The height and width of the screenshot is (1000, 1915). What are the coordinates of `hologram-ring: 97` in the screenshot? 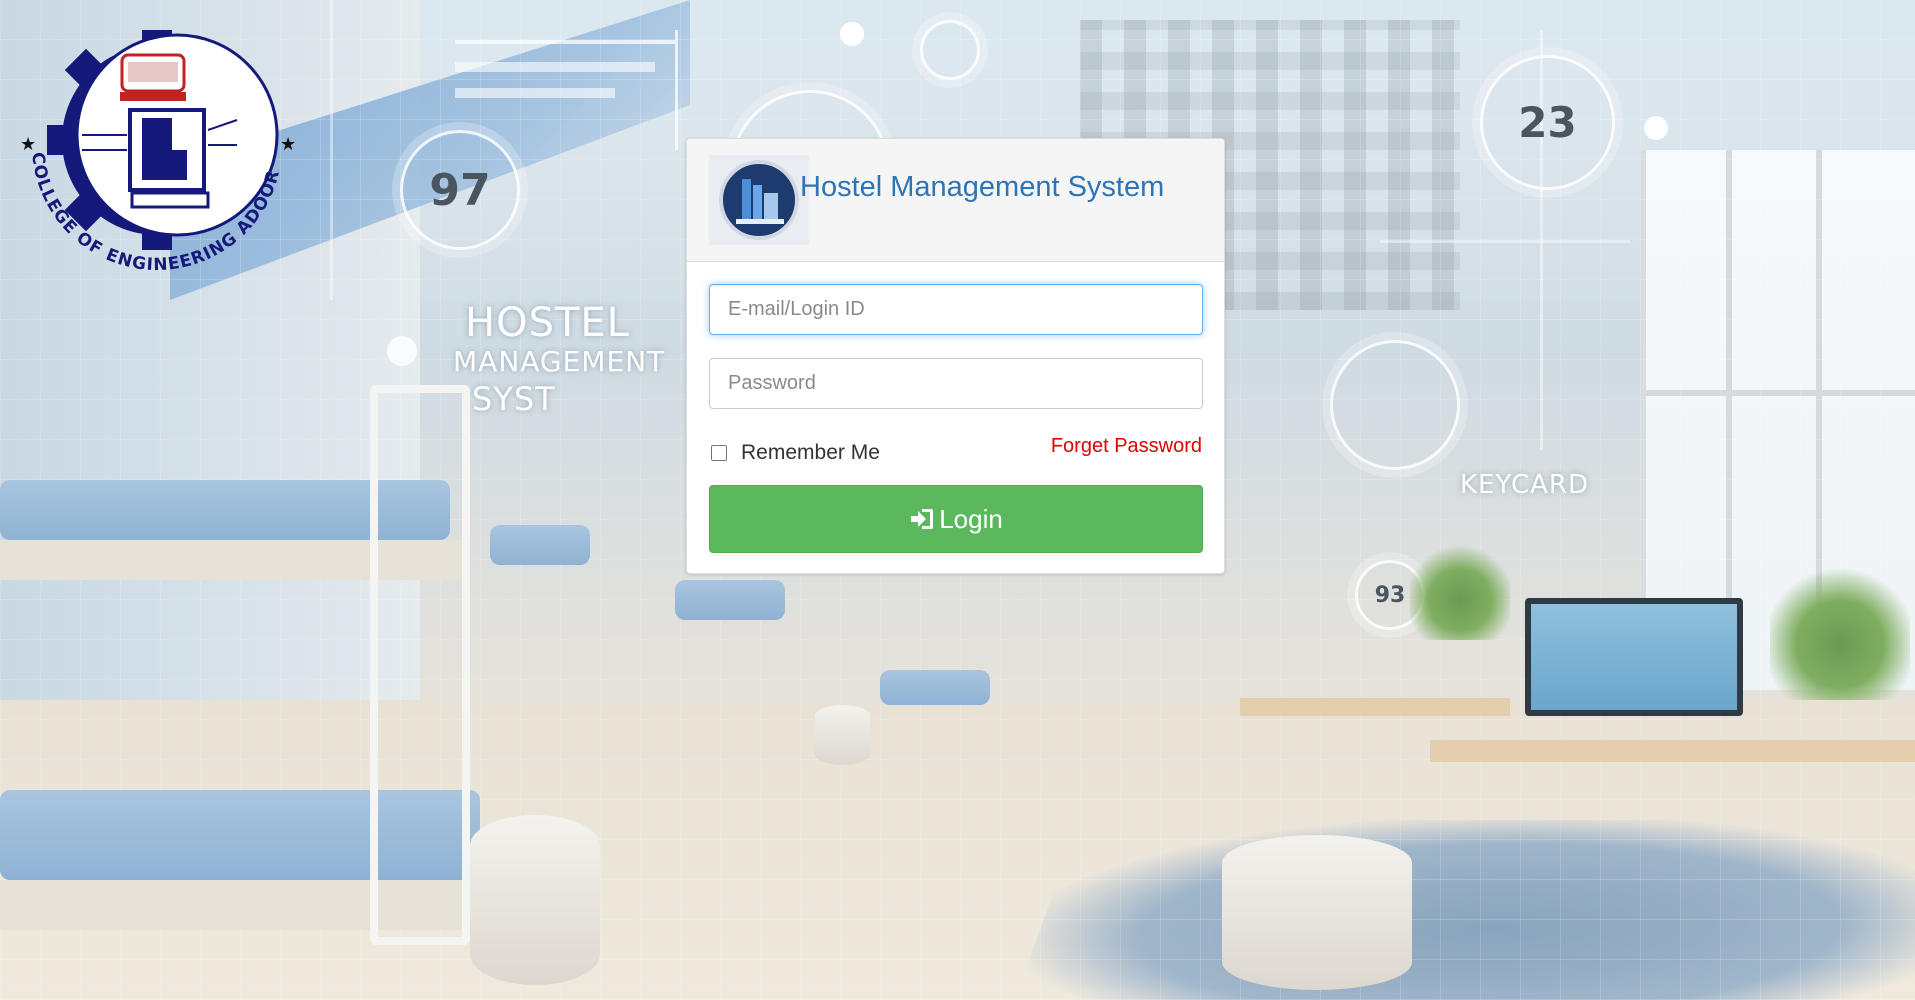 It's located at (460, 190).